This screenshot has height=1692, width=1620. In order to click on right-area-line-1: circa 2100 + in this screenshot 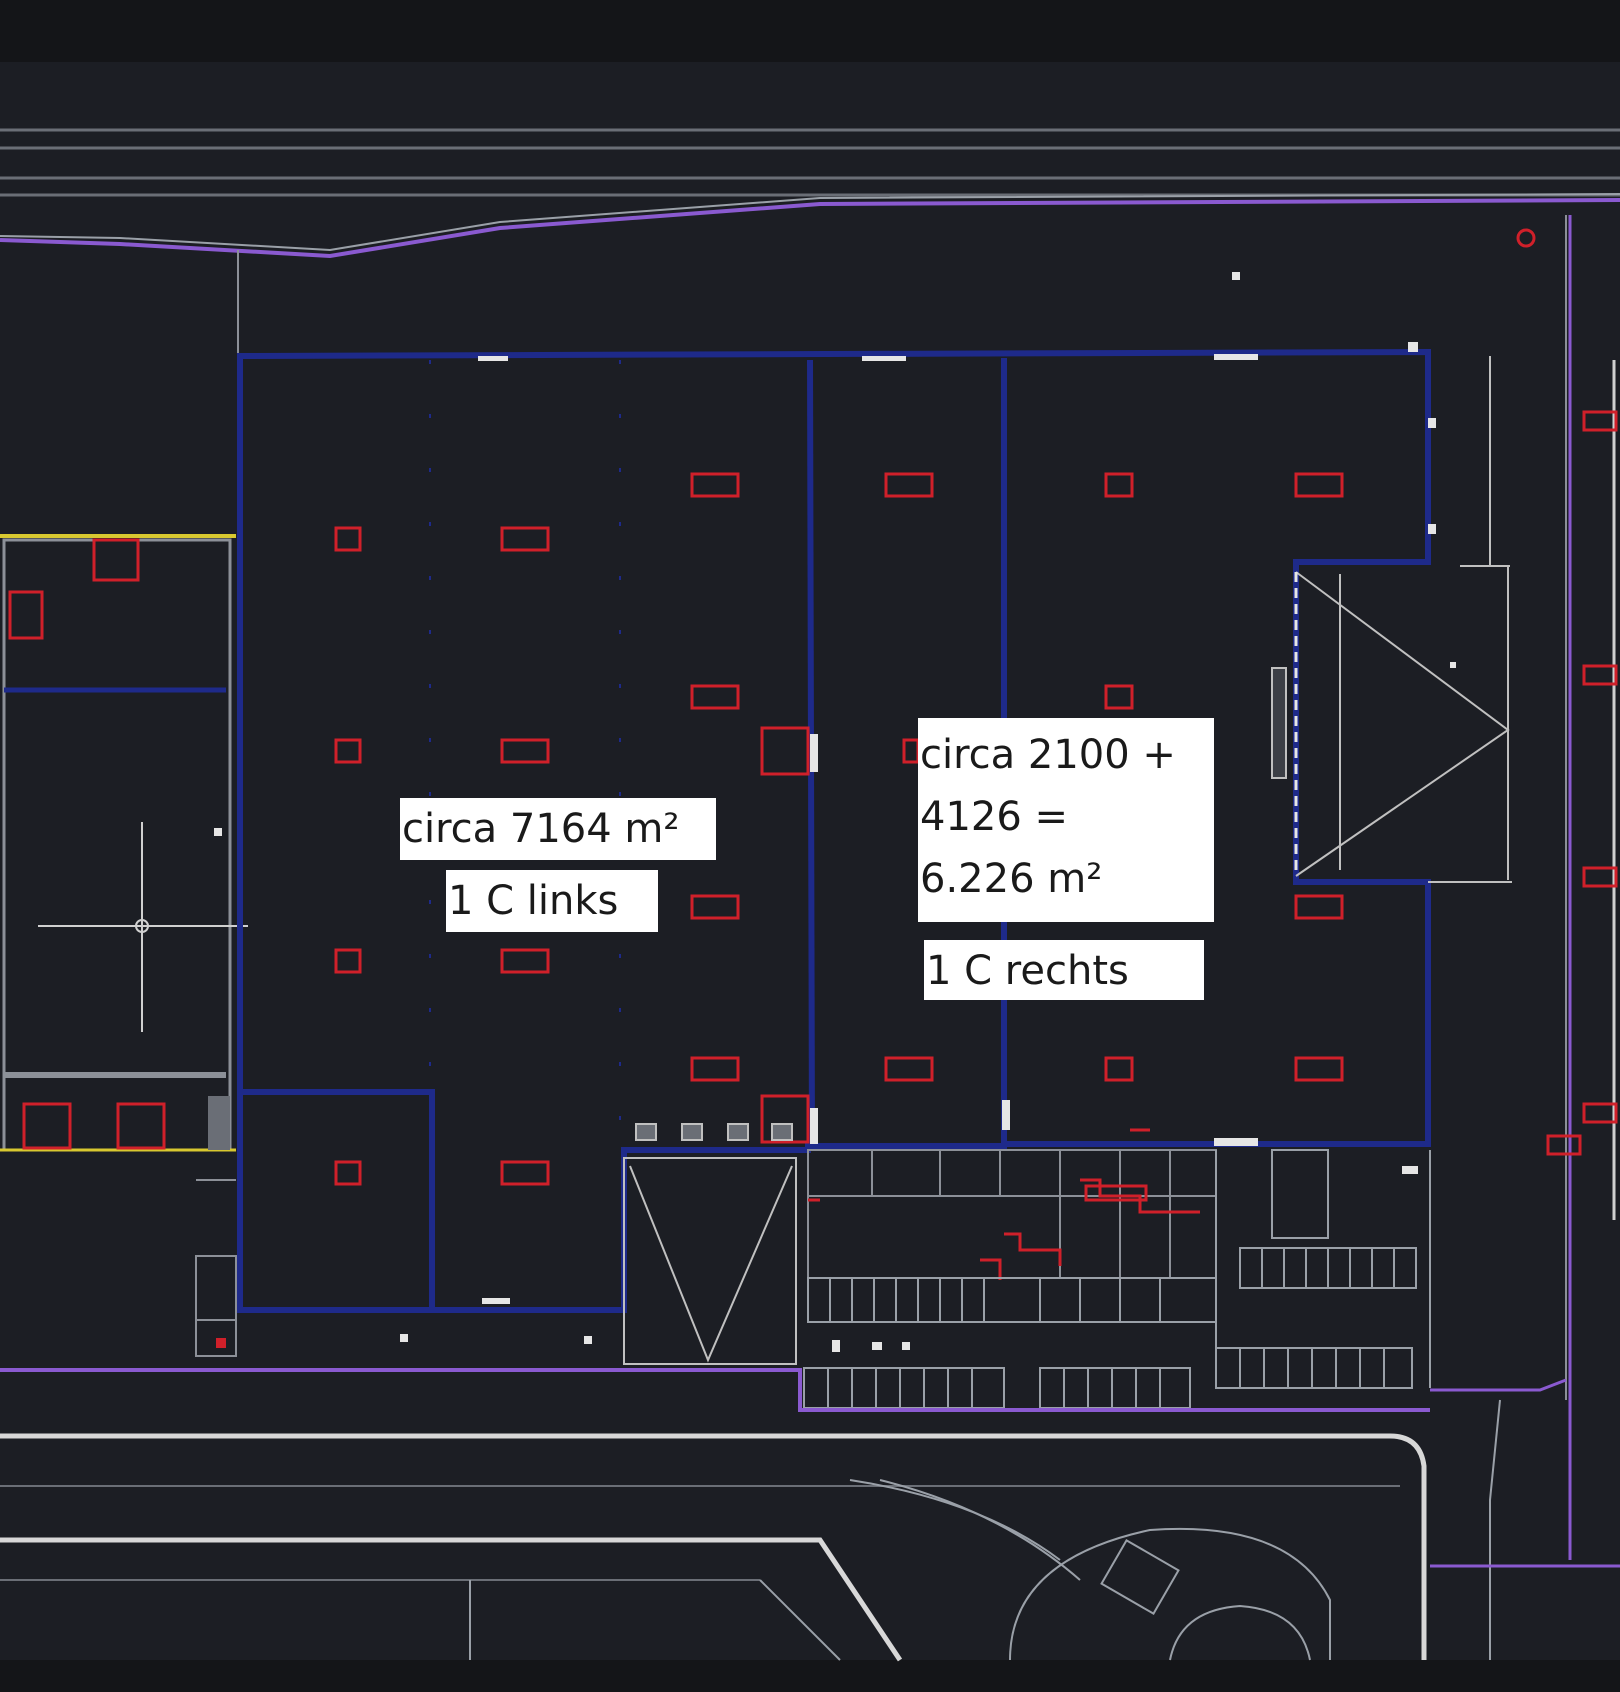, I will do `click(1048, 755)`.